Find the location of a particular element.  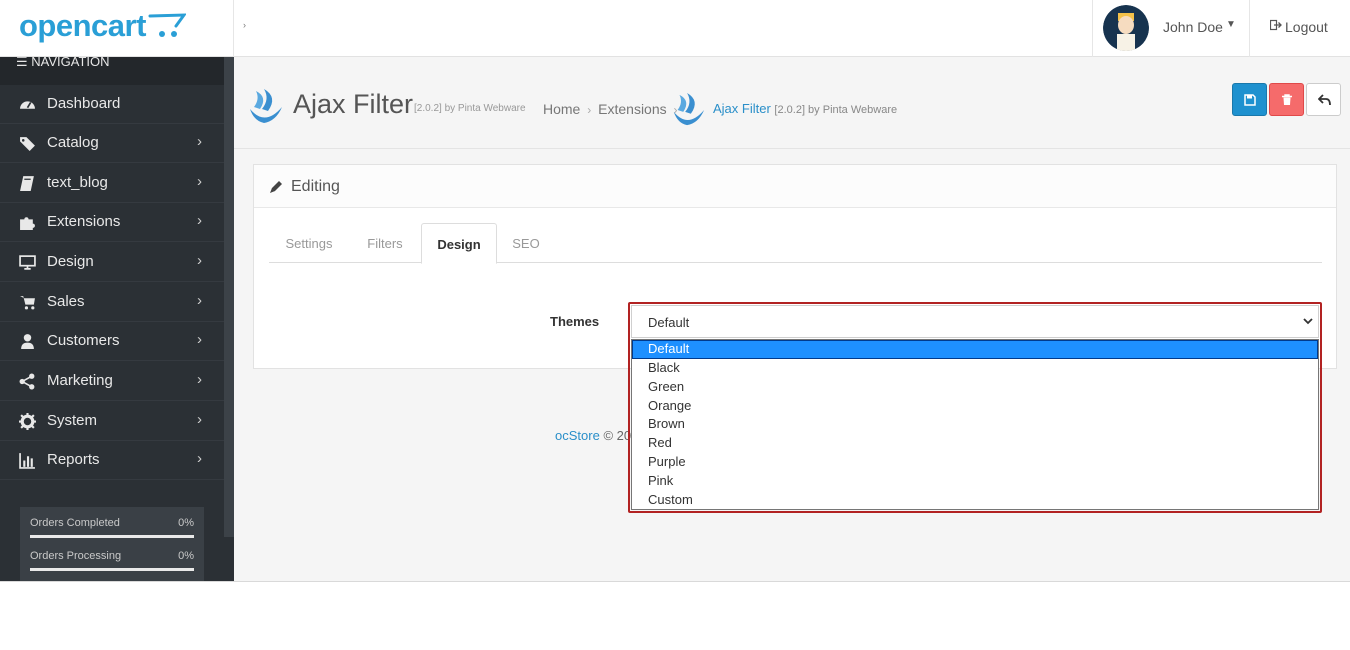

sidebar-item-dashboard: Dashboard is located at coordinates (112, 104).